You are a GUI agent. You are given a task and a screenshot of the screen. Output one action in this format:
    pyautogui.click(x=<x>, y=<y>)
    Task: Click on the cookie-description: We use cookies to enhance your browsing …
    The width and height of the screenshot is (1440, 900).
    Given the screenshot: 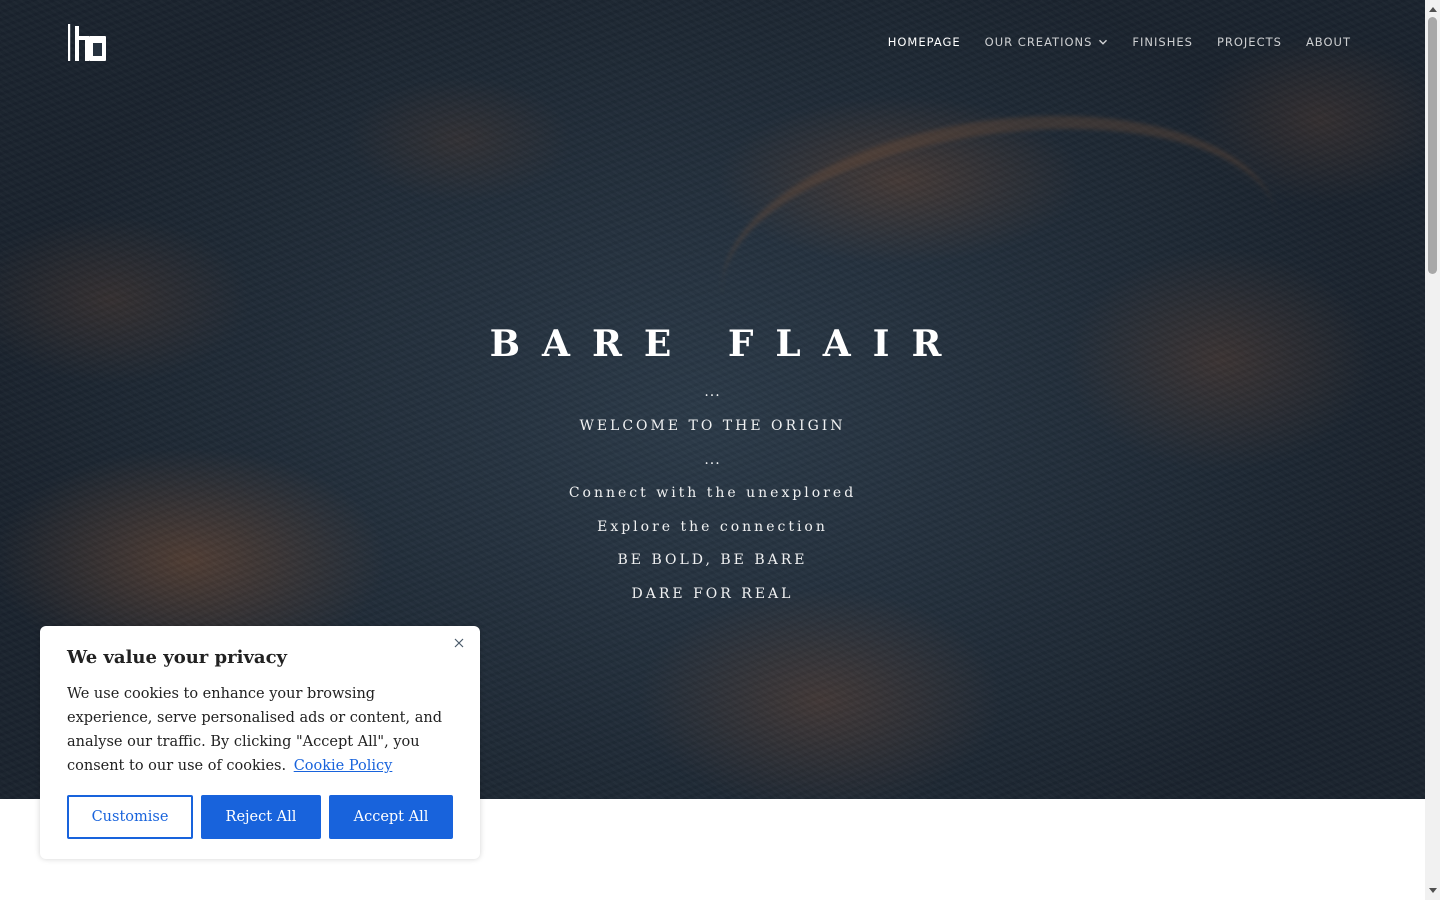 What is the action you would take?
    pyautogui.click(x=263, y=730)
    